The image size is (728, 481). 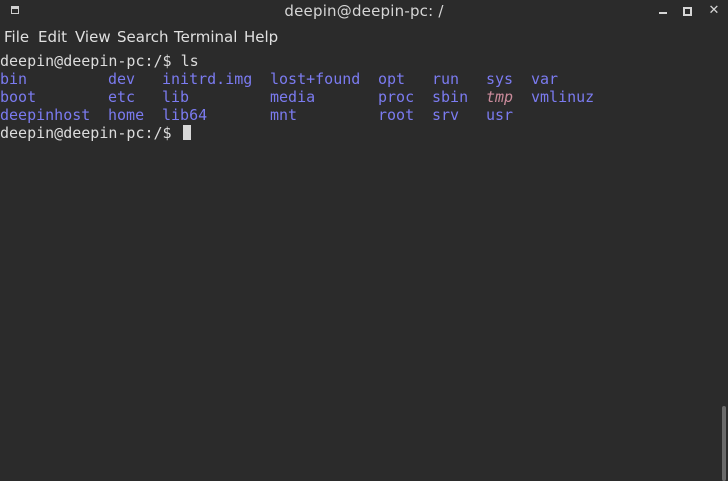 I want to click on ls-entry: dev, so click(x=122, y=79).